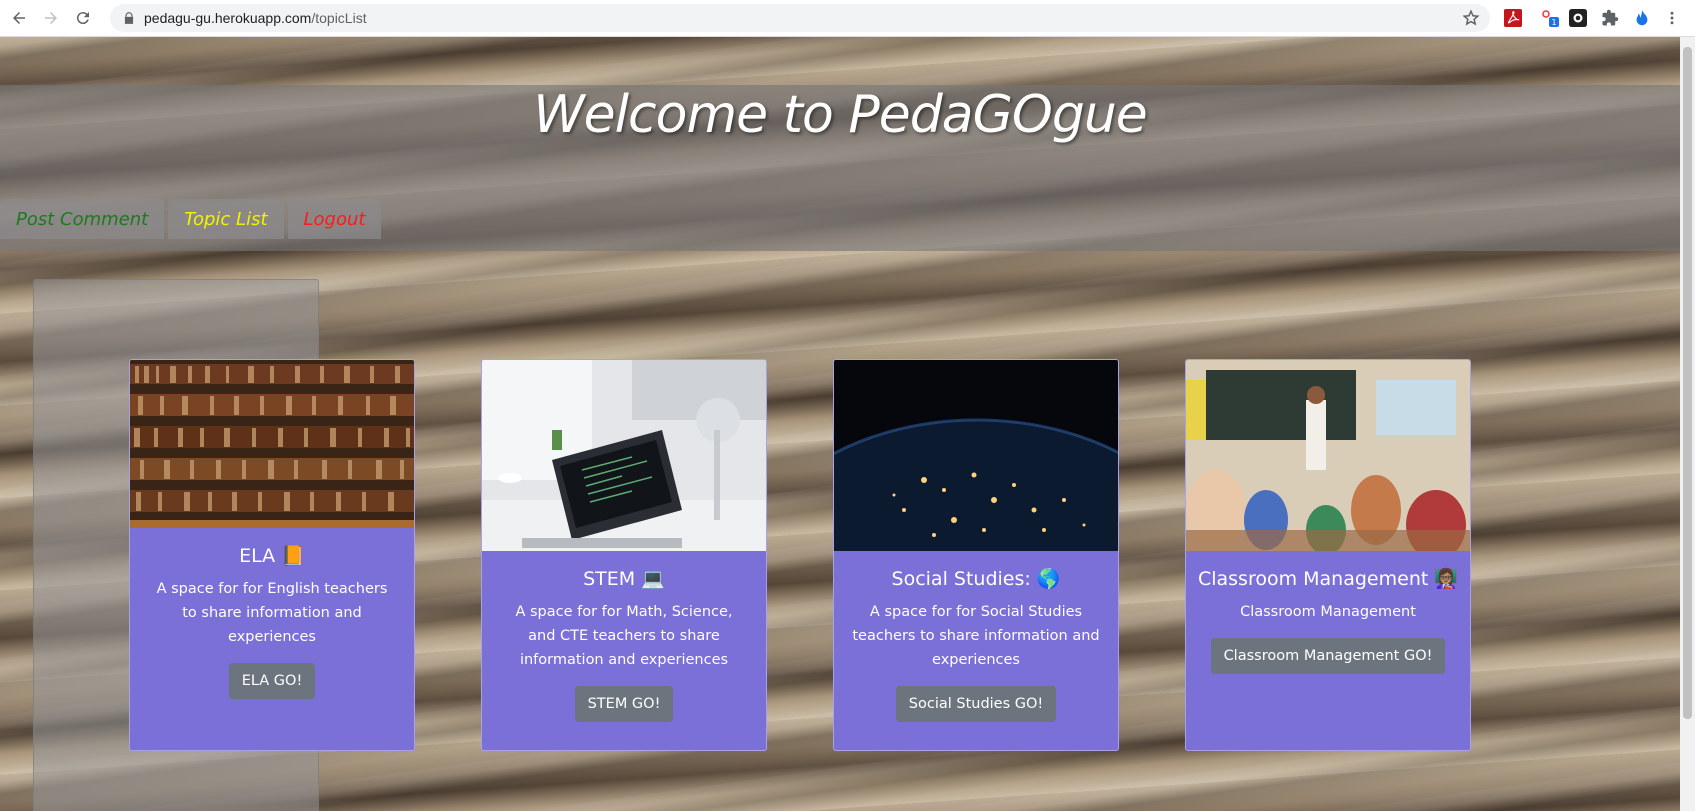 This screenshot has width=1695, height=811. I want to click on tab-post-comment: Post Comment, so click(82, 219).